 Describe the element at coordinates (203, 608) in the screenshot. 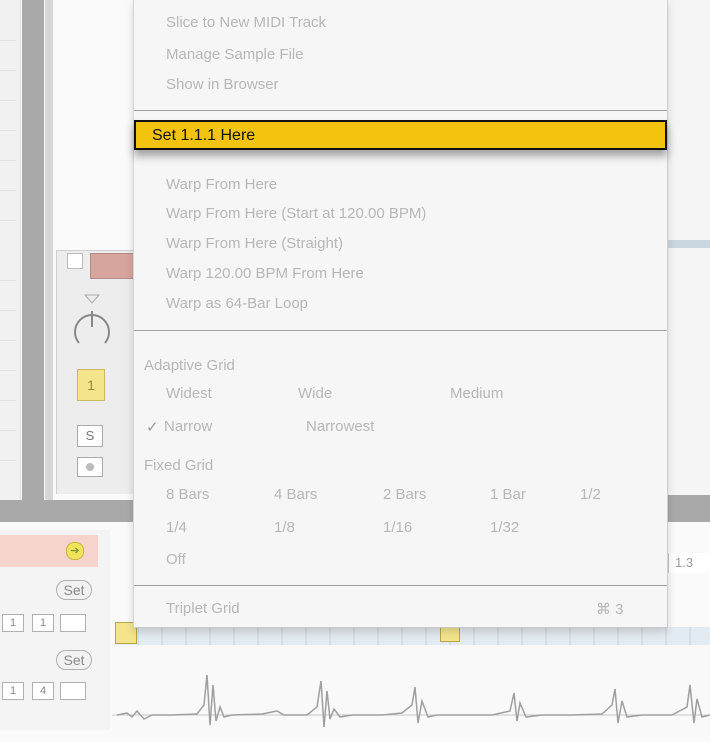

I see `menu-item-triplet-grid: Triplet Grid` at that location.